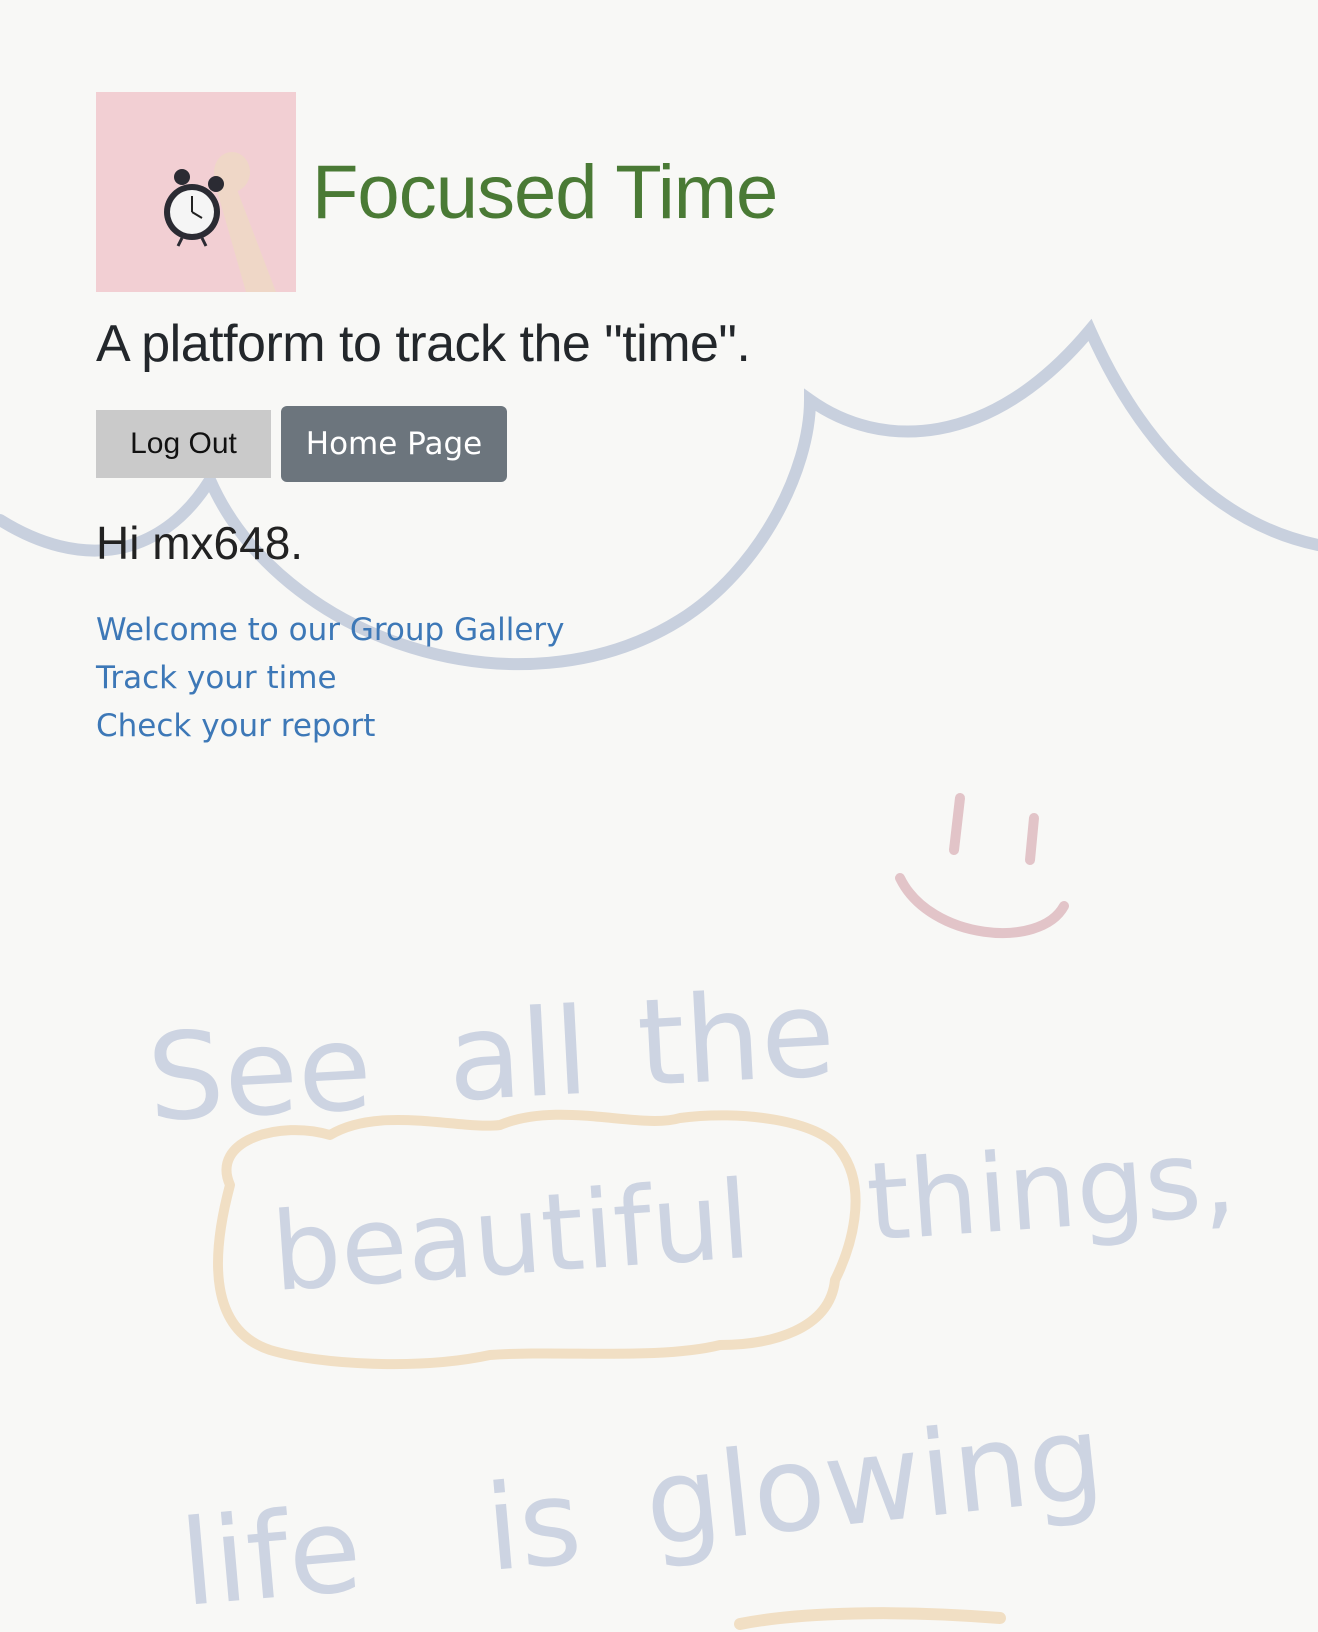  What do you see at coordinates (394, 444) in the screenshot?
I see `home-page-button: Home Page` at bounding box center [394, 444].